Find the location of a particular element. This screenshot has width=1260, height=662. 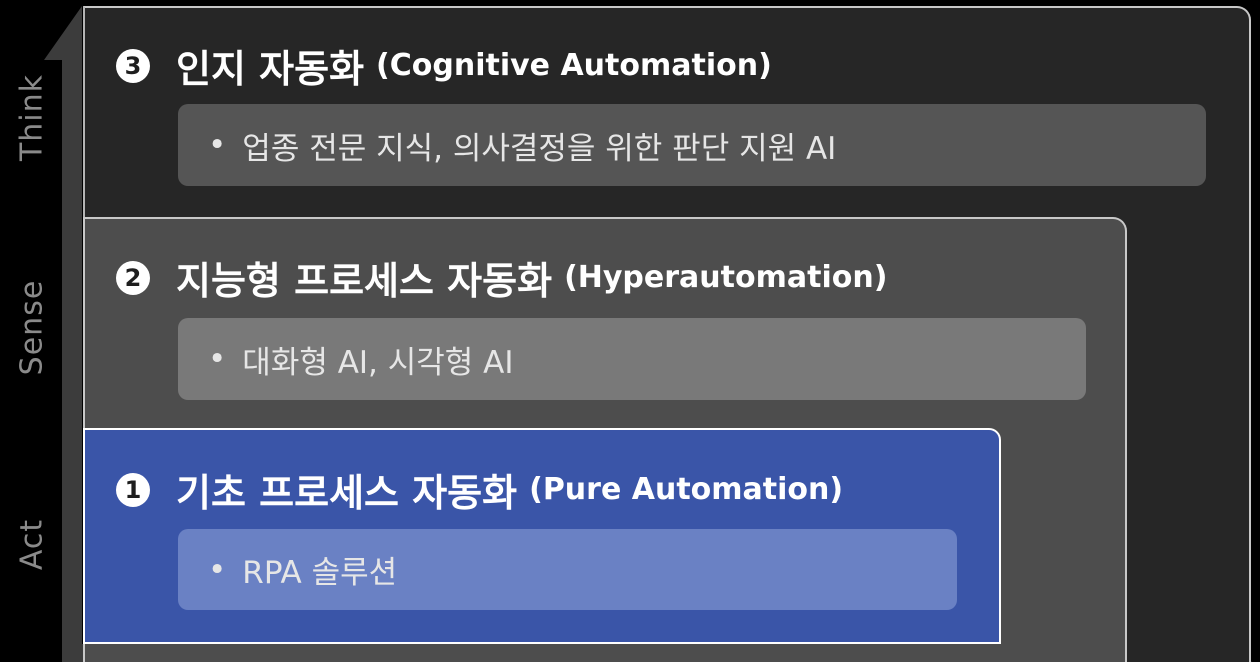

level-1-content-text: RPA 솔루션 is located at coordinates (320, 573).